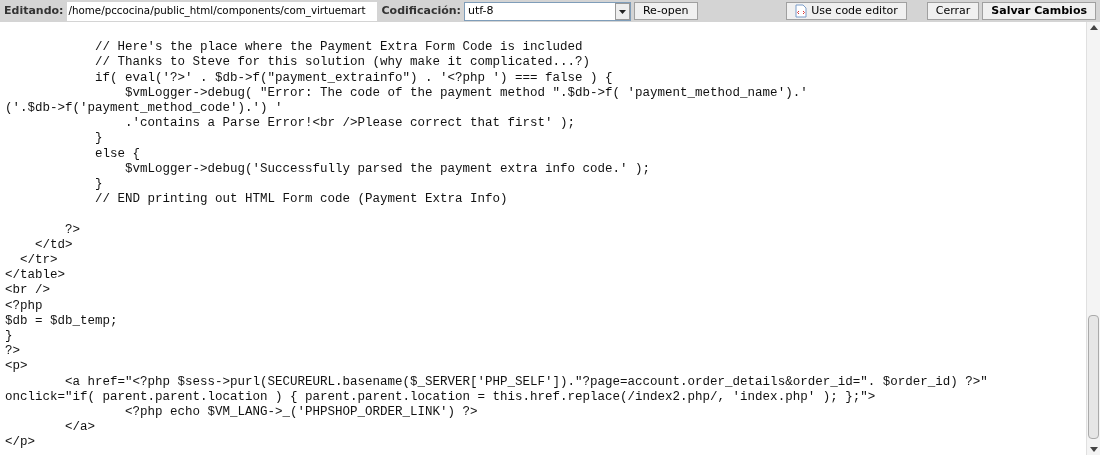 The height and width of the screenshot is (455, 1100). What do you see at coordinates (20, 443) in the screenshot?
I see `code-line: </p>` at bounding box center [20, 443].